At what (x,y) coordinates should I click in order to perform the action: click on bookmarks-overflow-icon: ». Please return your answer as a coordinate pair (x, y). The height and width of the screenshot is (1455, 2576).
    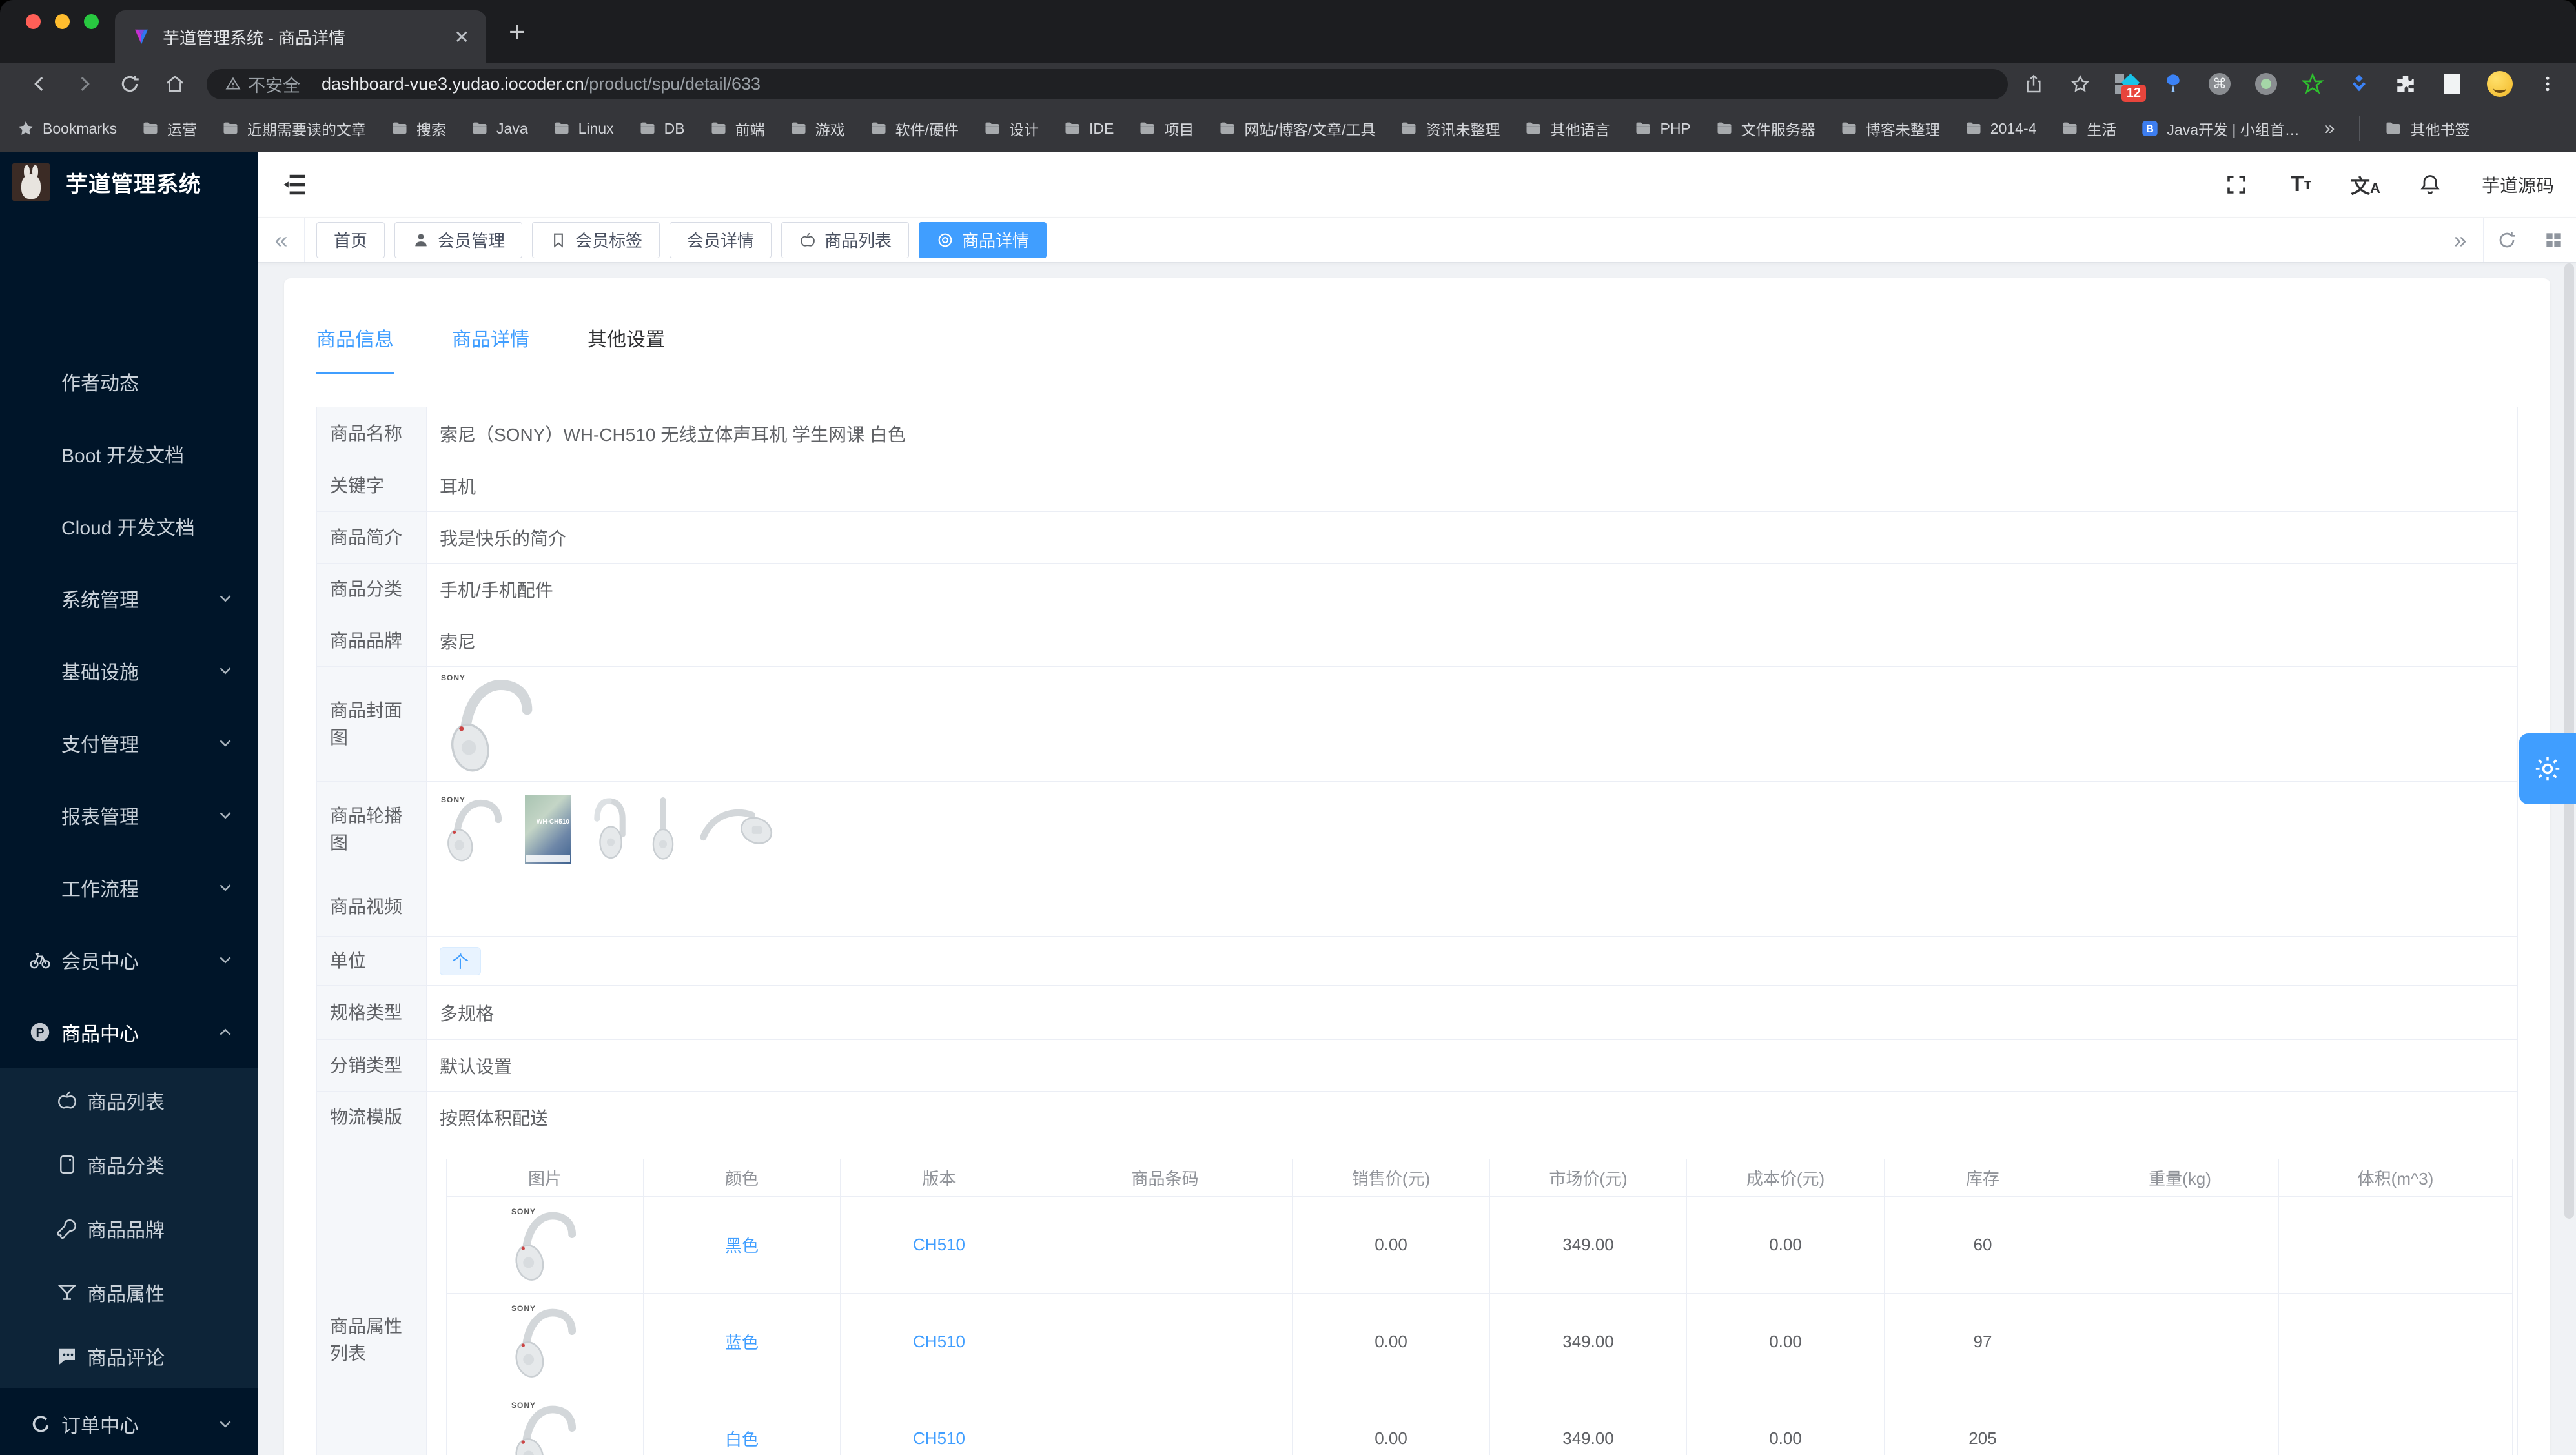
    Looking at the image, I should click on (2329, 128).